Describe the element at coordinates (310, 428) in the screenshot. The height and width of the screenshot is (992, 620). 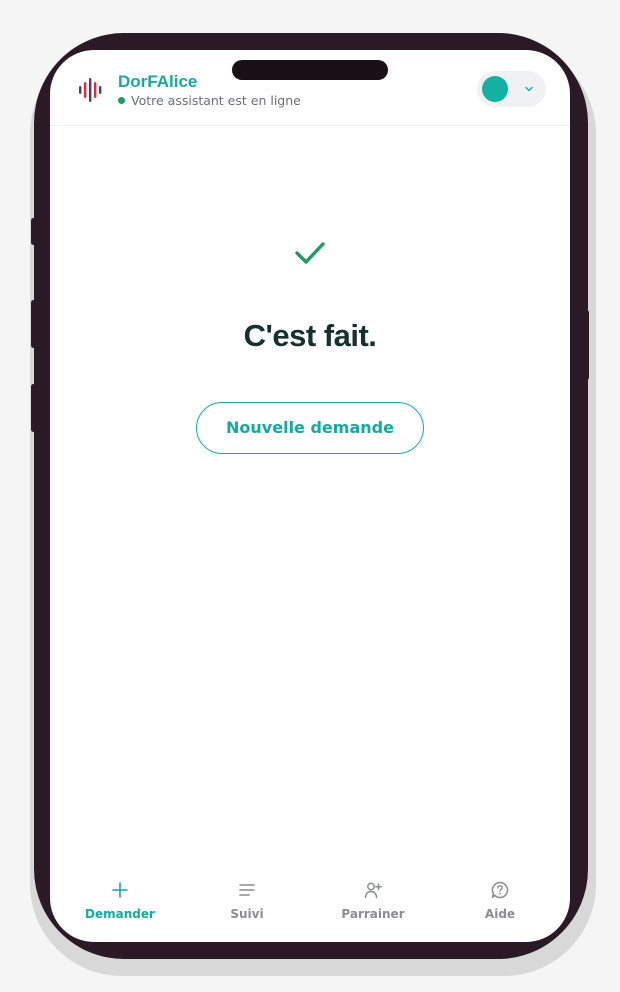
I see `new-request-button: Nouvelle demande` at that location.